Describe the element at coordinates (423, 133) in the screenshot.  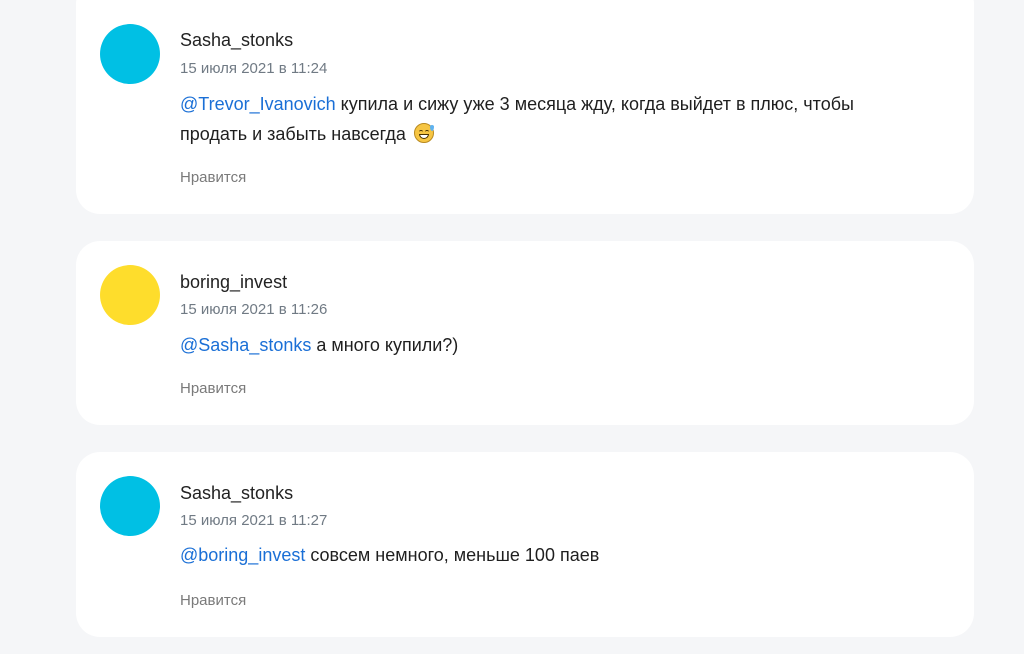
I see `grinning-face-with-sweat-icon` at that location.